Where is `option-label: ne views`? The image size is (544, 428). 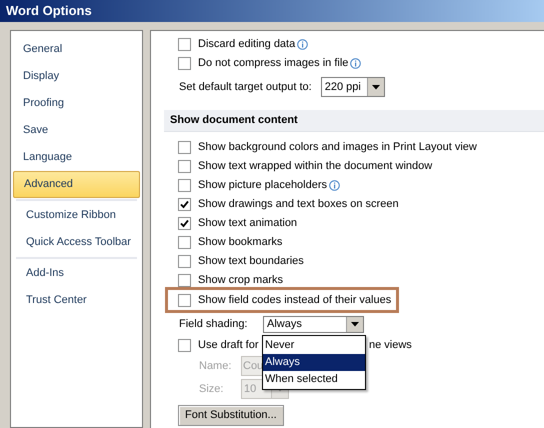
option-label: ne views is located at coordinates (390, 345).